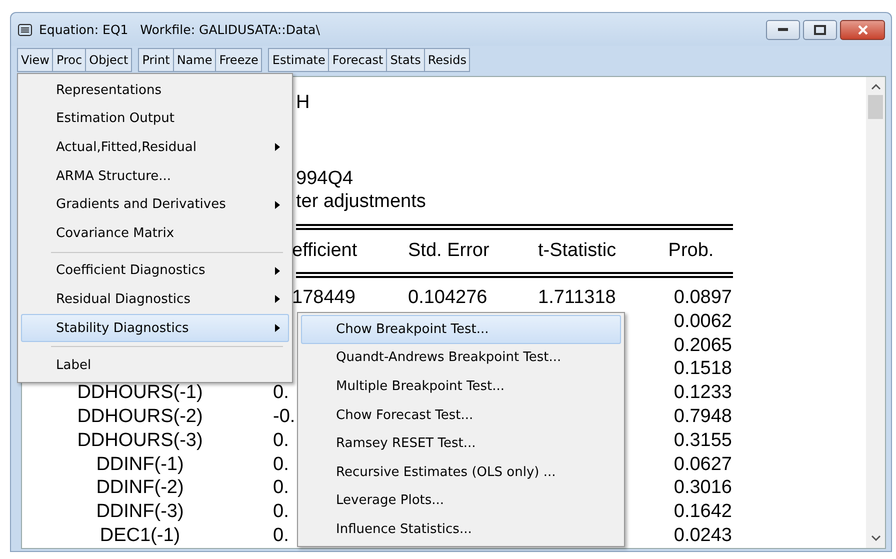 The image size is (896, 559). I want to click on menu-item: Estimation Output, so click(155, 119).